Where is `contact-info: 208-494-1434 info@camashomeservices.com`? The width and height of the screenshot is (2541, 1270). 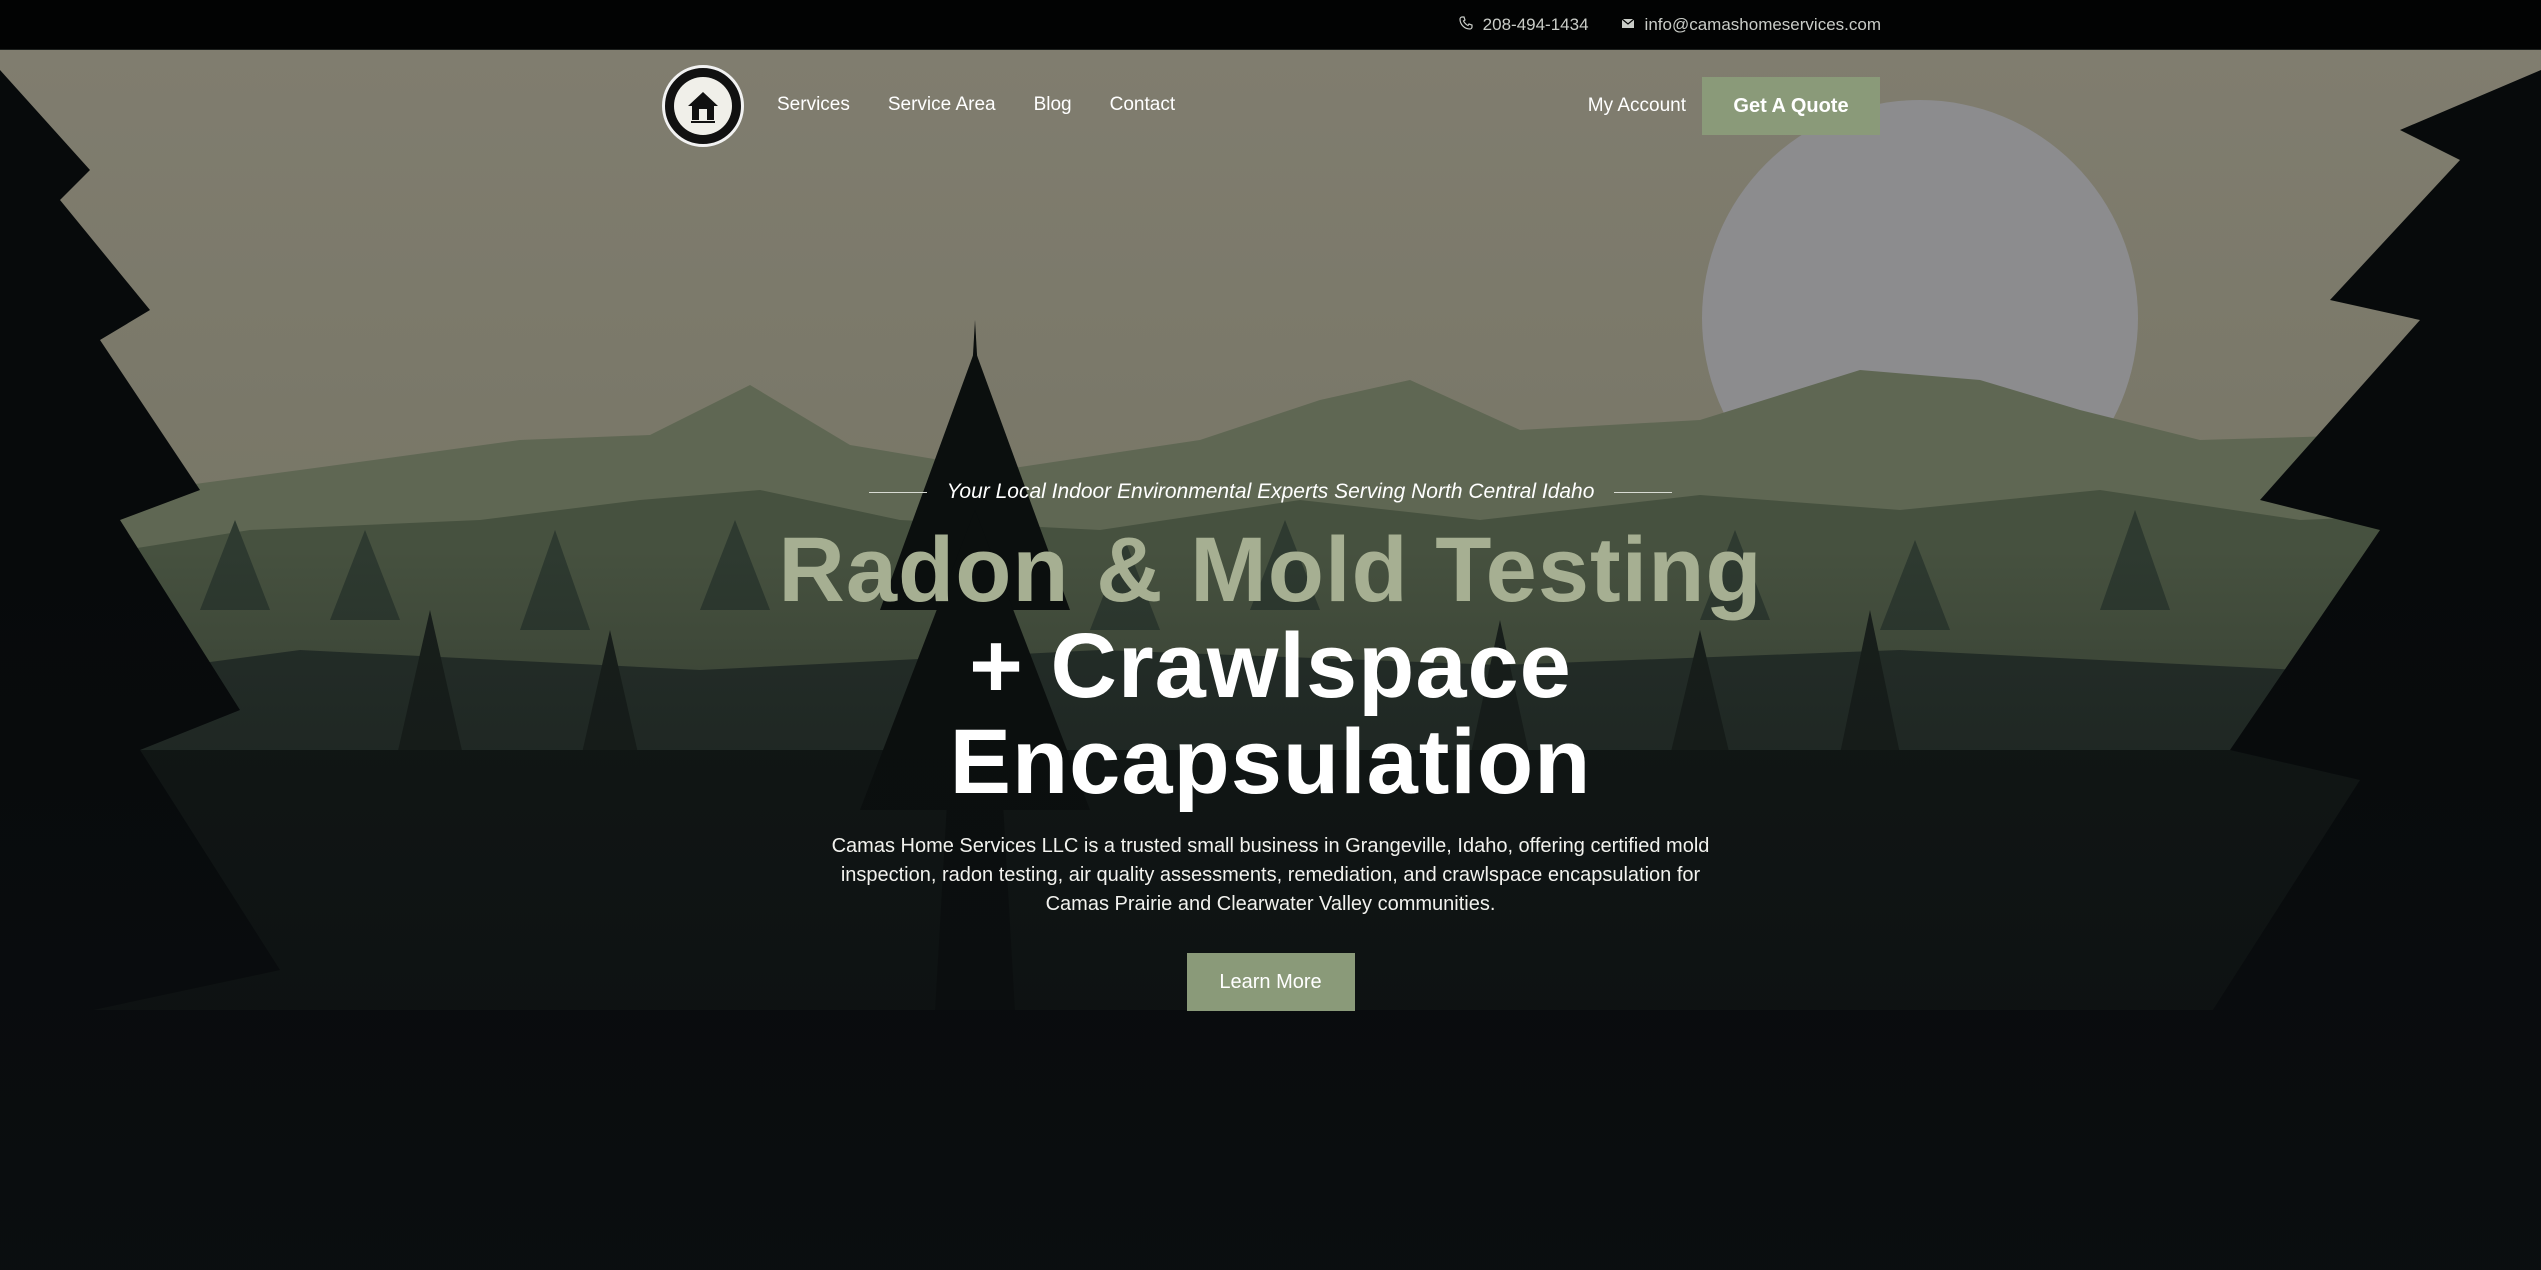
contact-info: 208-494-1434 info@camashomeservices.com is located at coordinates (1670, 25).